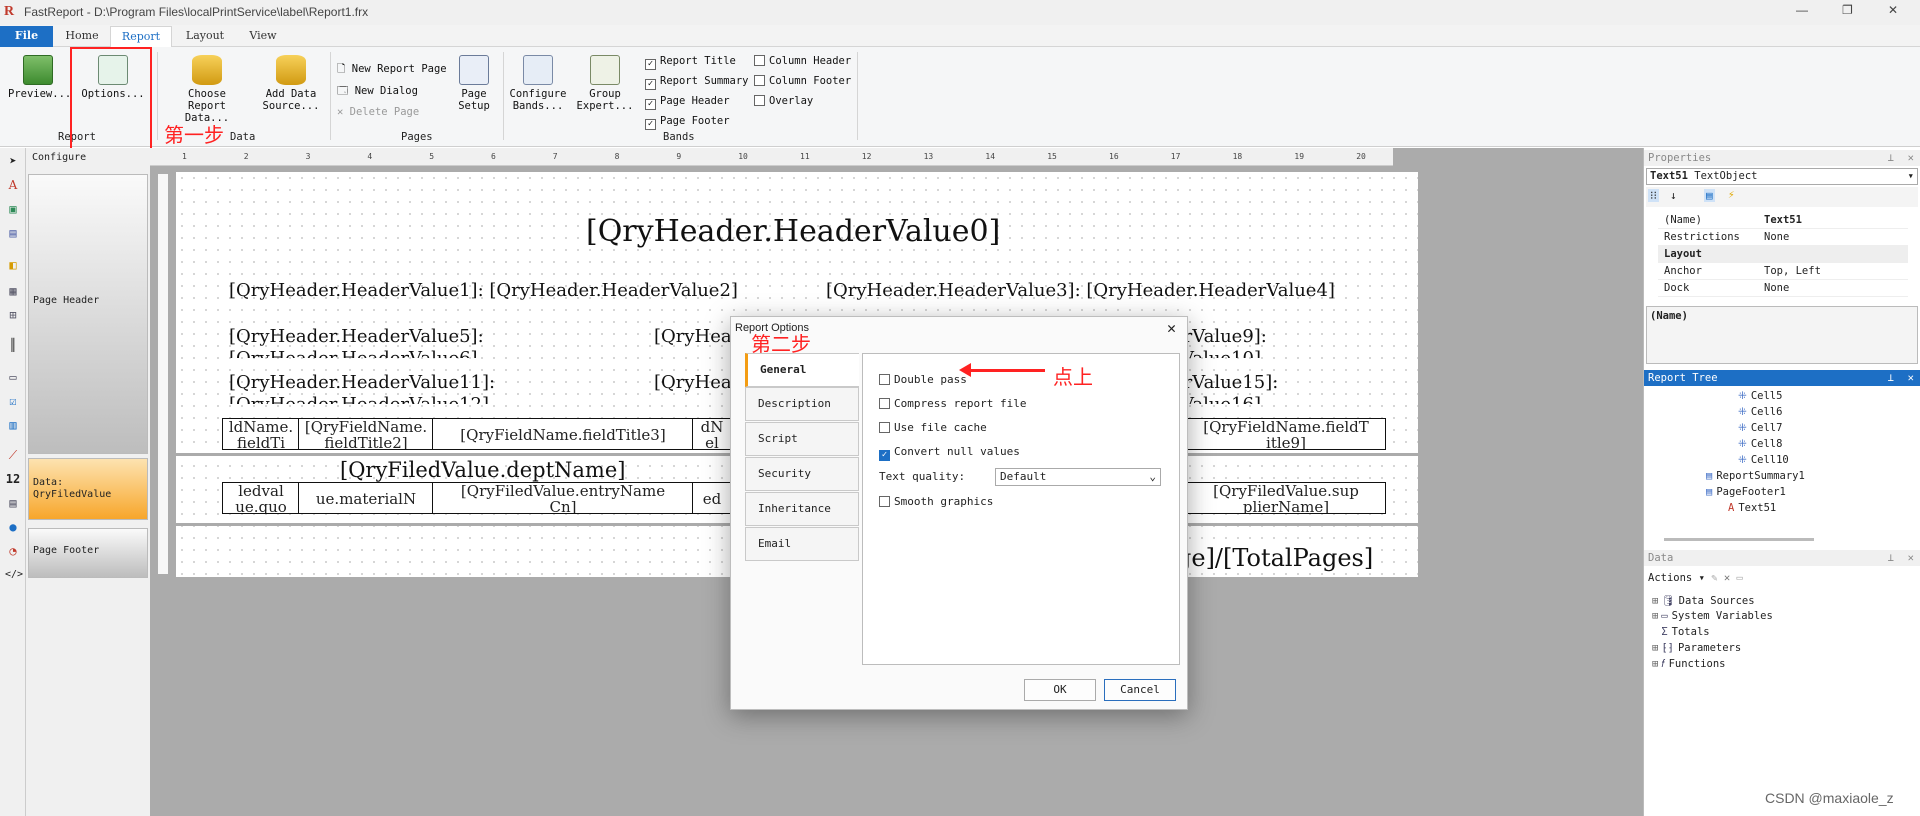 The height and width of the screenshot is (816, 1920). Describe the element at coordinates (687, 102) in the screenshot. I see `band-checkbox: ✓ Page Header` at that location.